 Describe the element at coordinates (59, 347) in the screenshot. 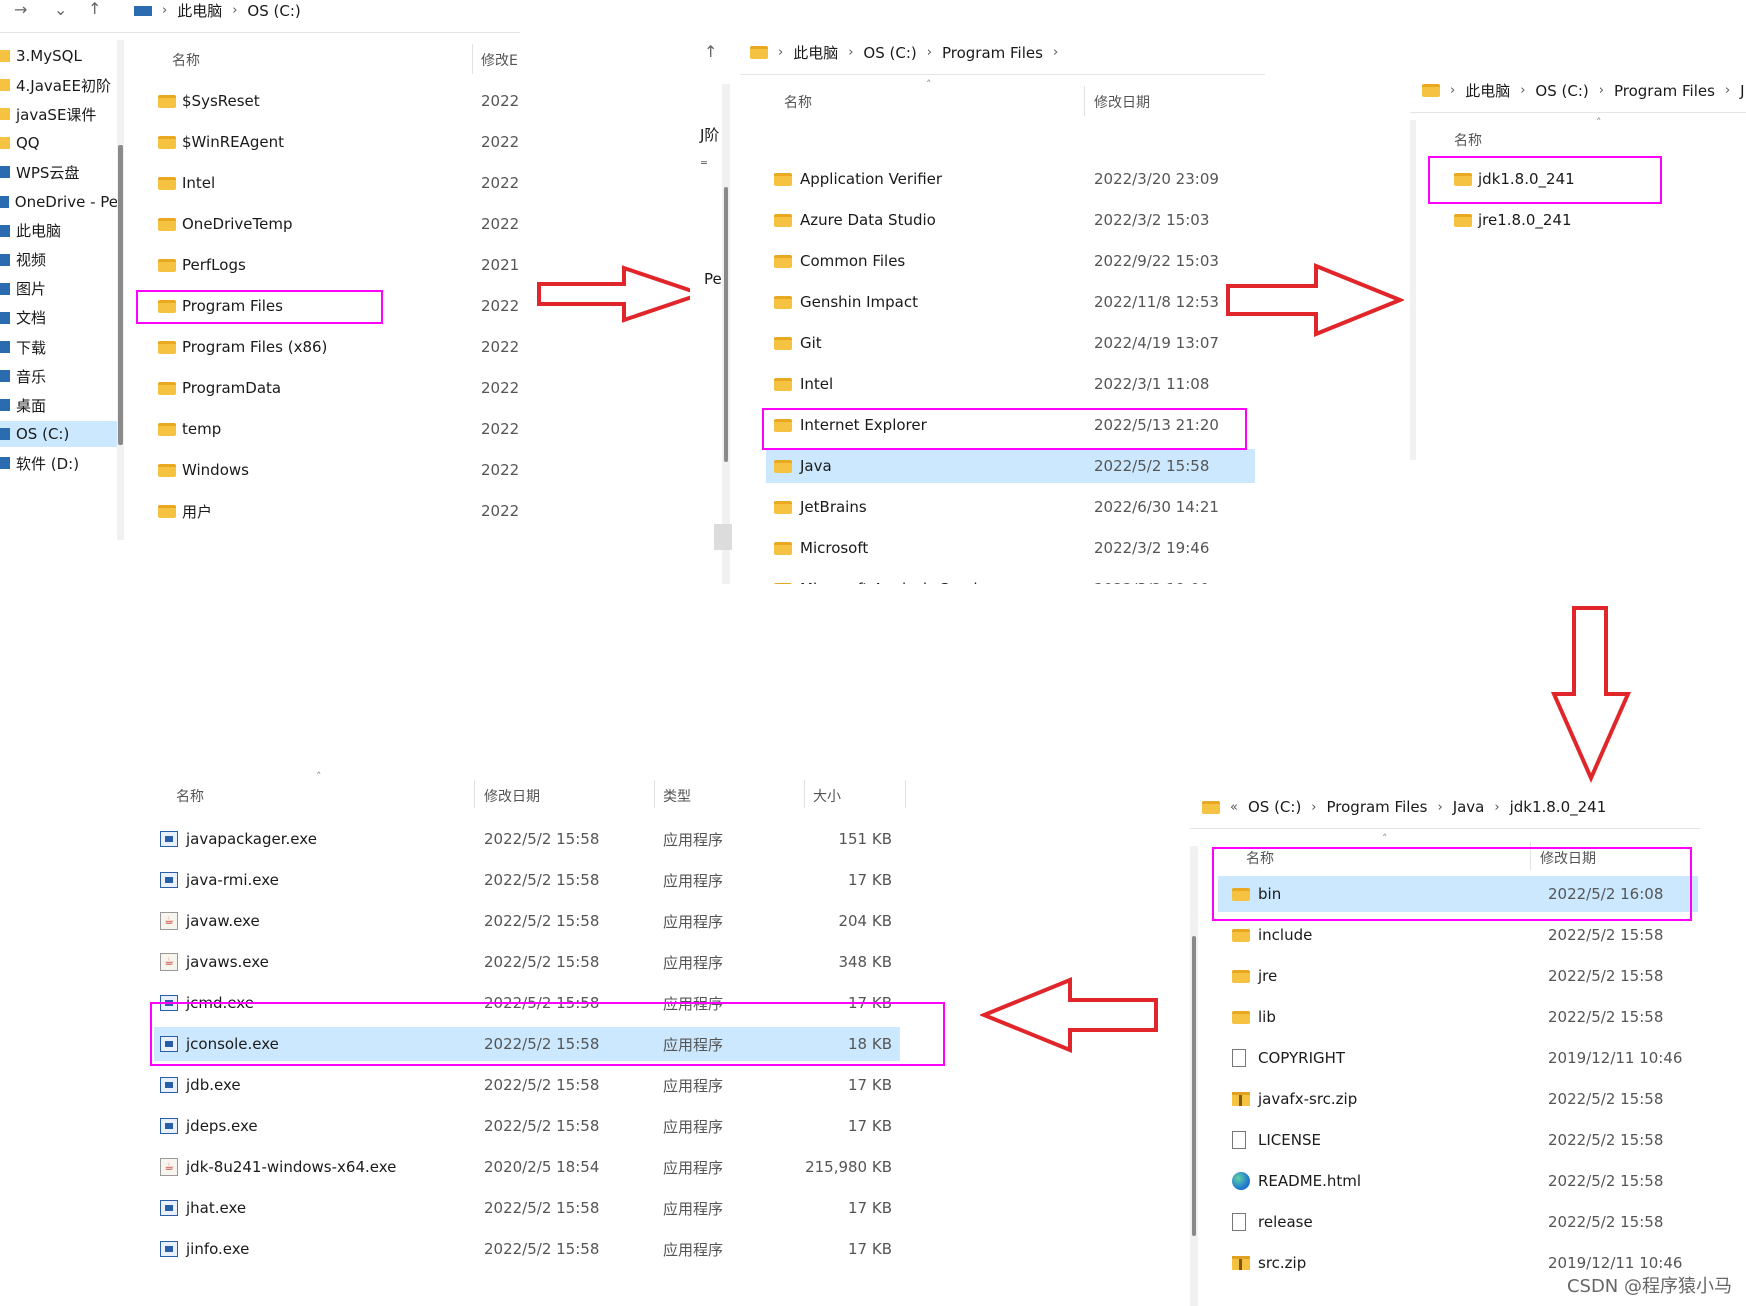

I see `sidebar-item: 下载` at that location.